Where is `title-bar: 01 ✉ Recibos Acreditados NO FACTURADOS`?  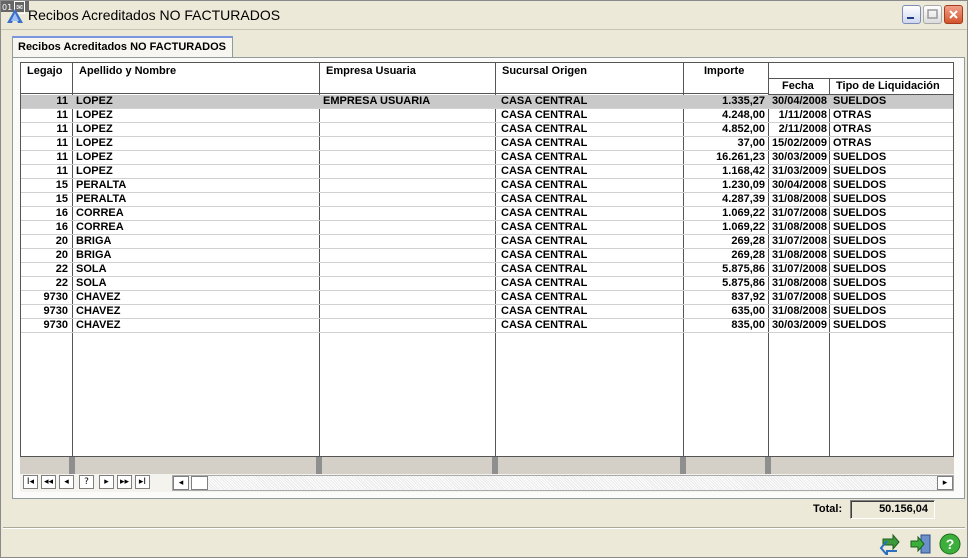 title-bar: 01 ✉ Recibos Acreditados NO FACTURADOS is located at coordinates (484, 15).